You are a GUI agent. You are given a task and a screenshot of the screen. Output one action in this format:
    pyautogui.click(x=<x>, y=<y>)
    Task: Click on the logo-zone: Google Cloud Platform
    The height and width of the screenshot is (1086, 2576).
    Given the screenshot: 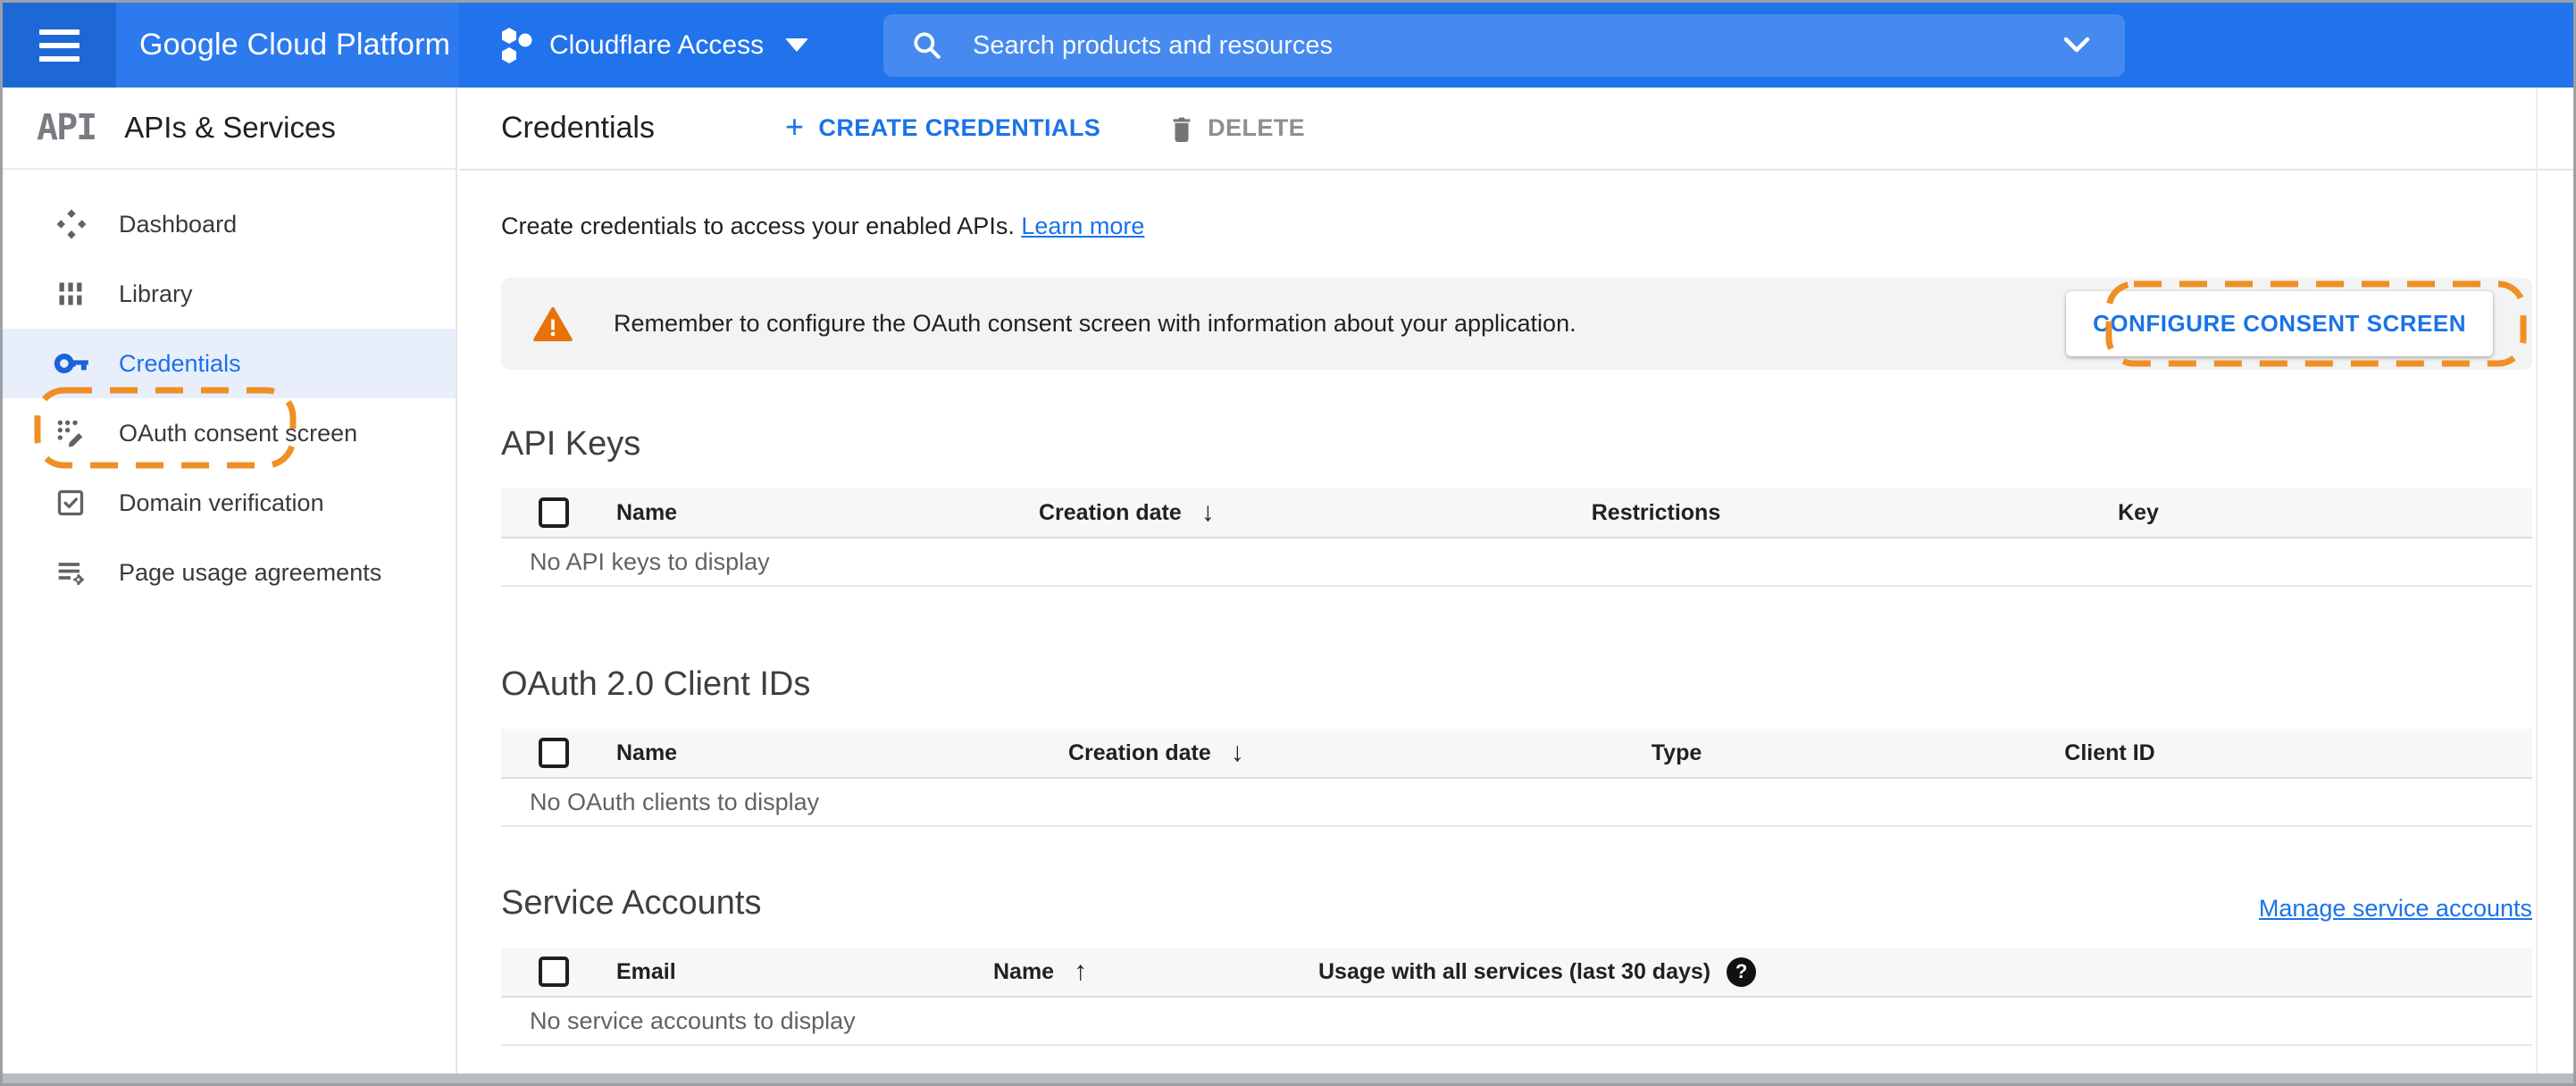 What is the action you would take?
    pyautogui.click(x=287, y=45)
    